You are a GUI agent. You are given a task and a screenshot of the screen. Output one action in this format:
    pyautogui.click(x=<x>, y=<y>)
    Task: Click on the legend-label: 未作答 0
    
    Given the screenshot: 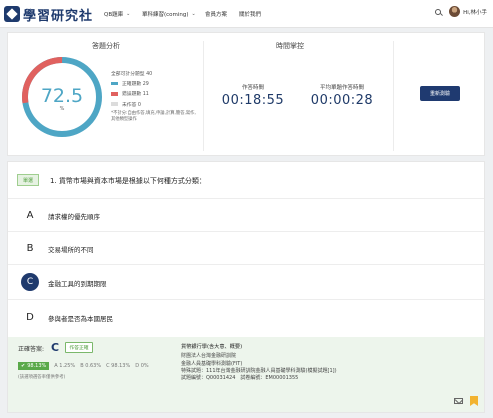 What is the action you would take?
    pyautogui.click(x=131, y=105)
    